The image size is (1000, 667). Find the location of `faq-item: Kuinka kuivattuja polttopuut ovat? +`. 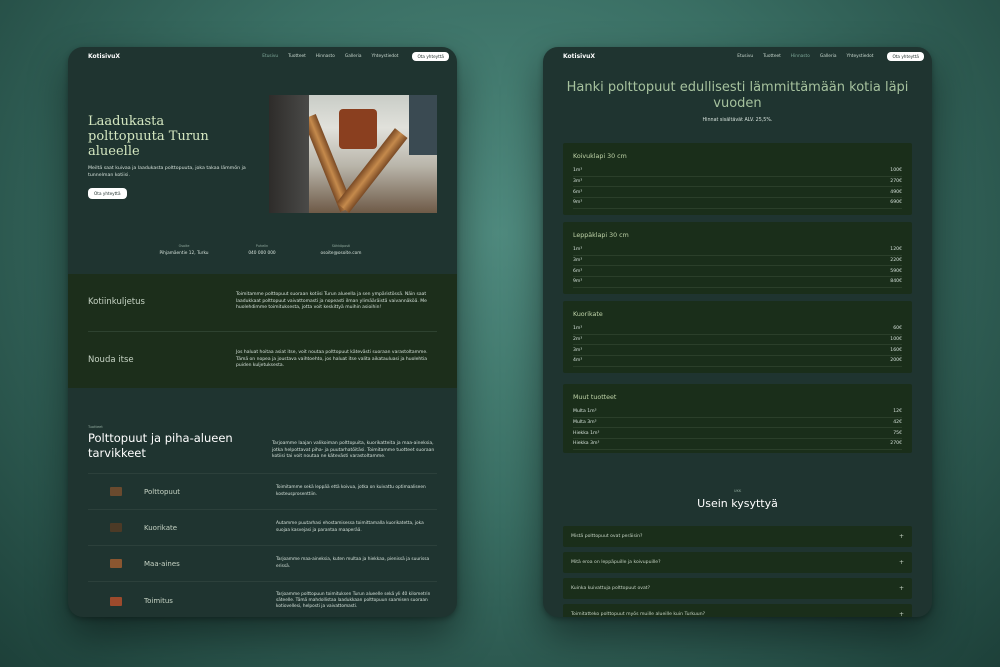

faq-item: Kuinka kuivattuja polttopuut ovat? + is located at coordinates (737, 588).